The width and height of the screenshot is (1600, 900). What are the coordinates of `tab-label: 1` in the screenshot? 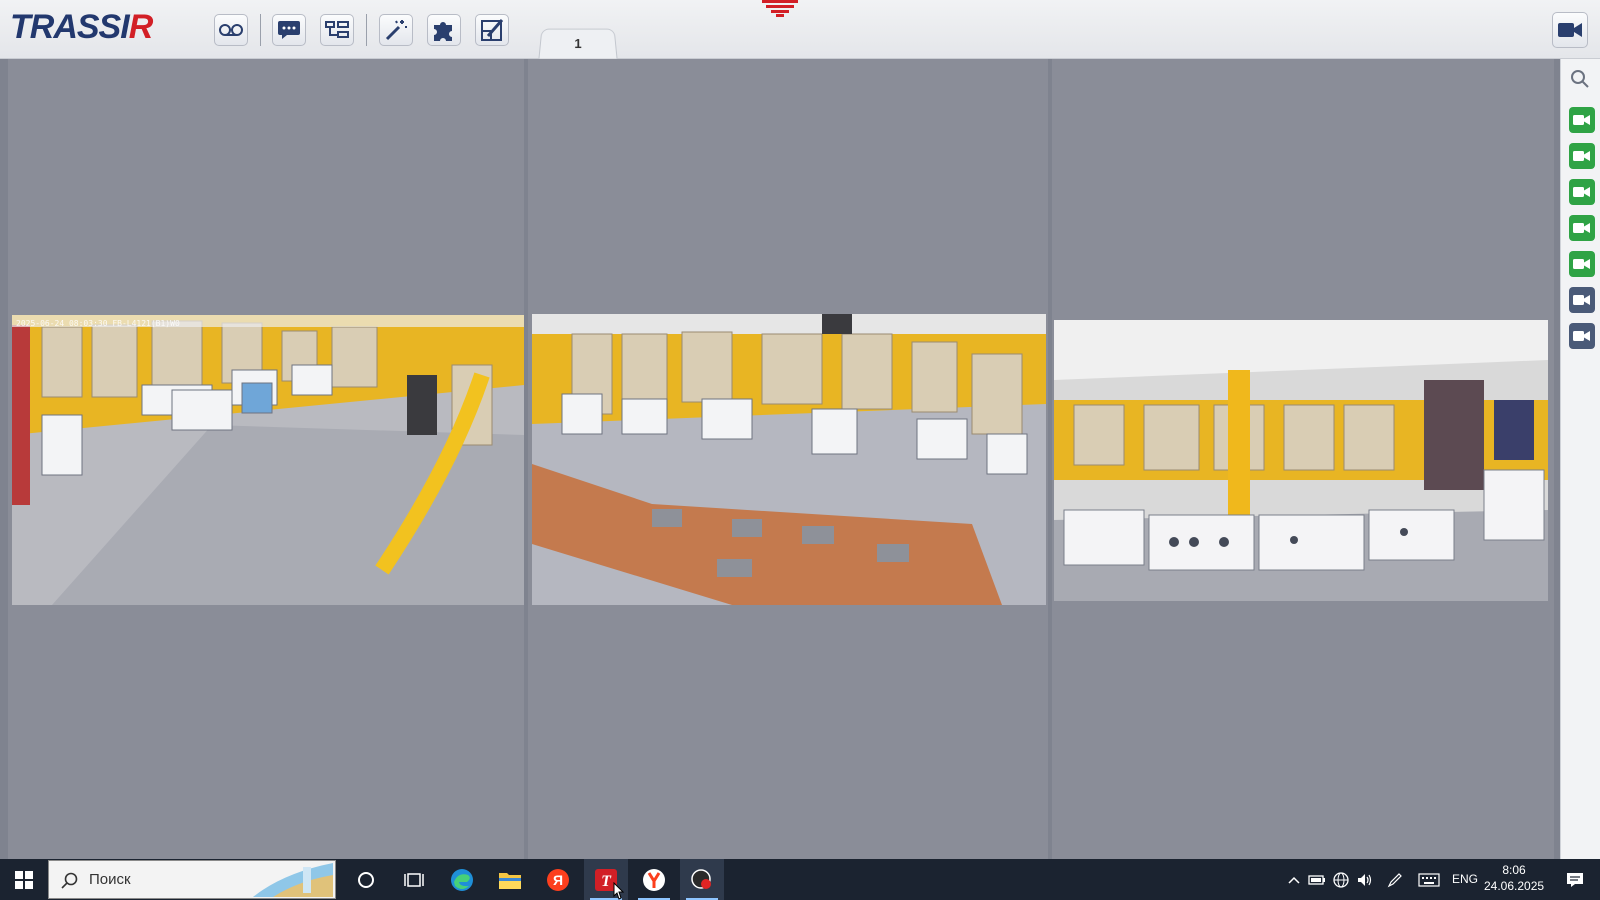 It's located at (578, 44).